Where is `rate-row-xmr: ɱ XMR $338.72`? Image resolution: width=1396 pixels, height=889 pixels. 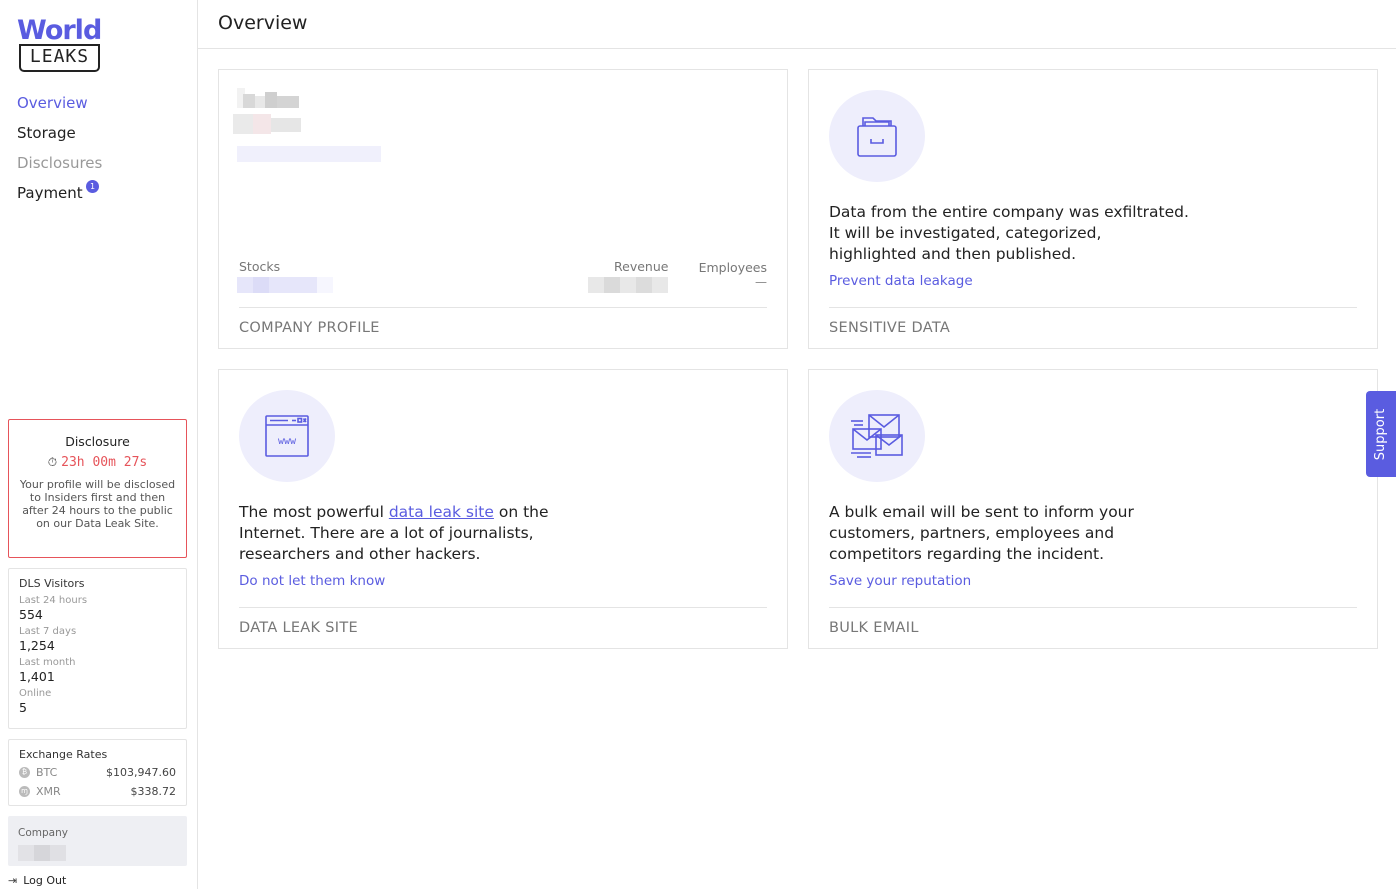 rate-row-xmr: ɱ XMR $338.72 is located at coordinates (97, 791).